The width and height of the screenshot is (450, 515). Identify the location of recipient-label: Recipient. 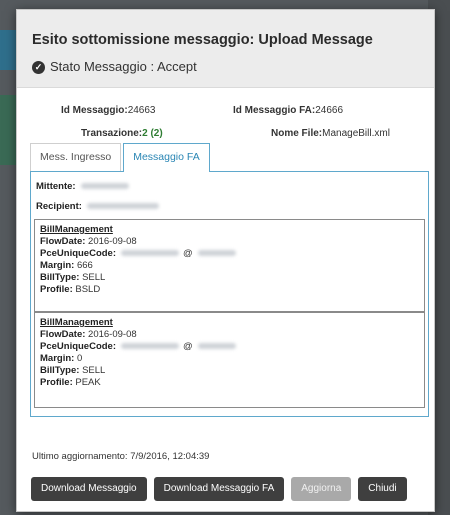
(57, 206).